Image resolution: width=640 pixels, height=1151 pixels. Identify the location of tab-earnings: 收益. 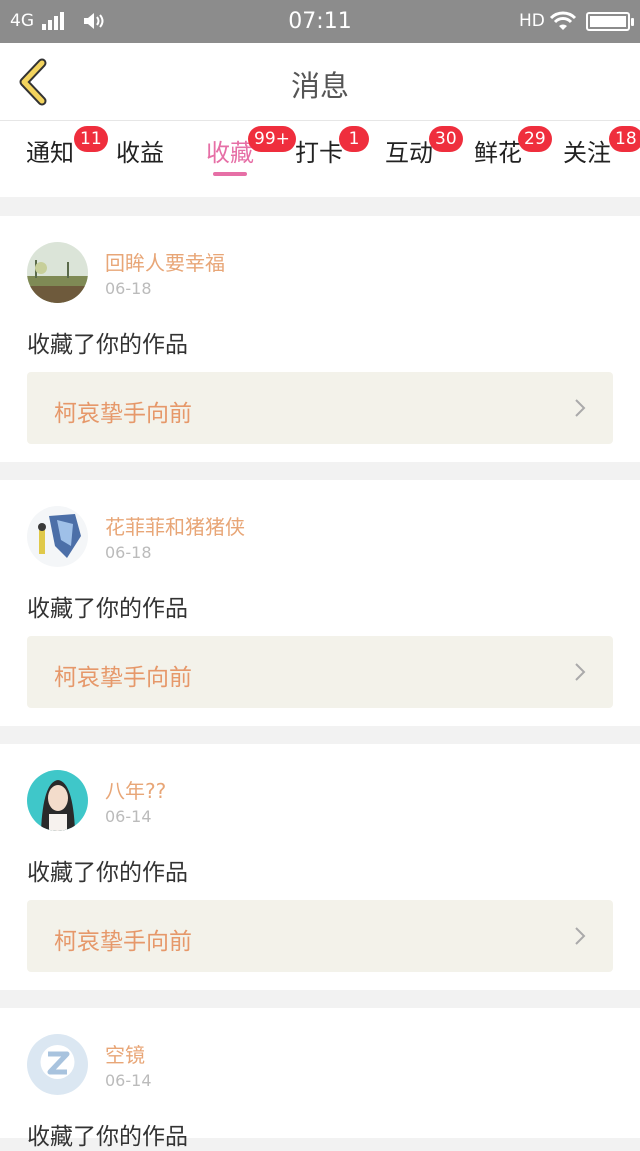
(140, 150).